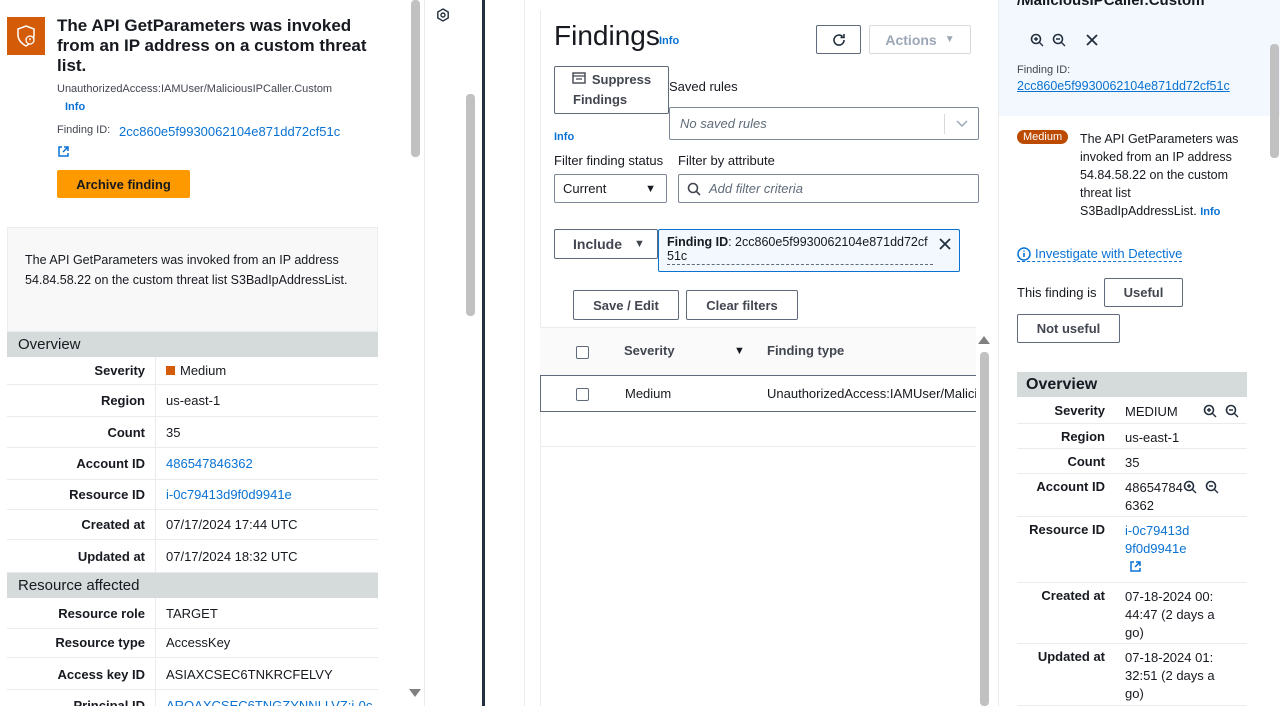  Describe the element at coordinates (232, 556) in the screenshot. I see `overview-value-text: 07/17/2024 18:32 UTC` at that location.